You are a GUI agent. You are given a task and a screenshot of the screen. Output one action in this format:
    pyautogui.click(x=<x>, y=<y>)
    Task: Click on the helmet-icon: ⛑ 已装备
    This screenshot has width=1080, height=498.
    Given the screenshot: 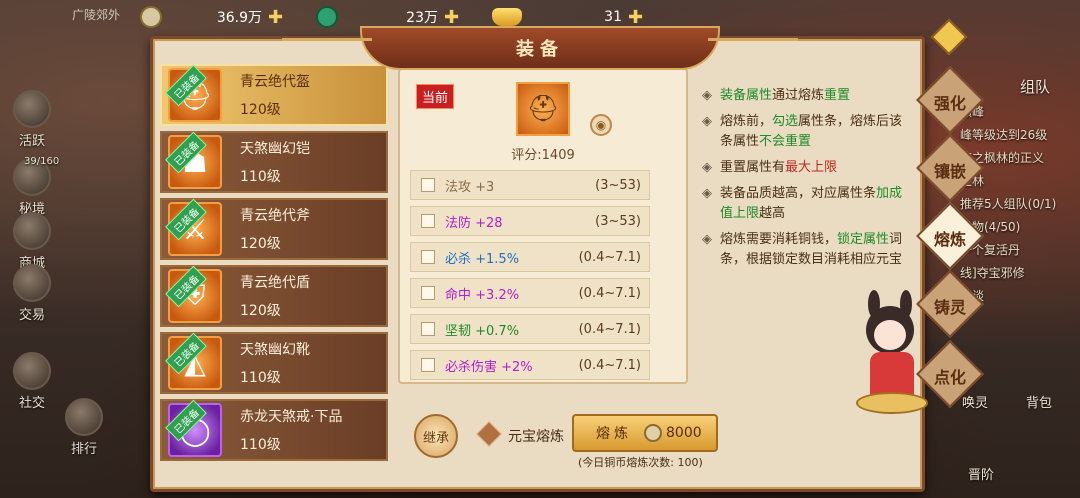 What is the action you would take?
    pyautogui.click(x=193, y=93)
    